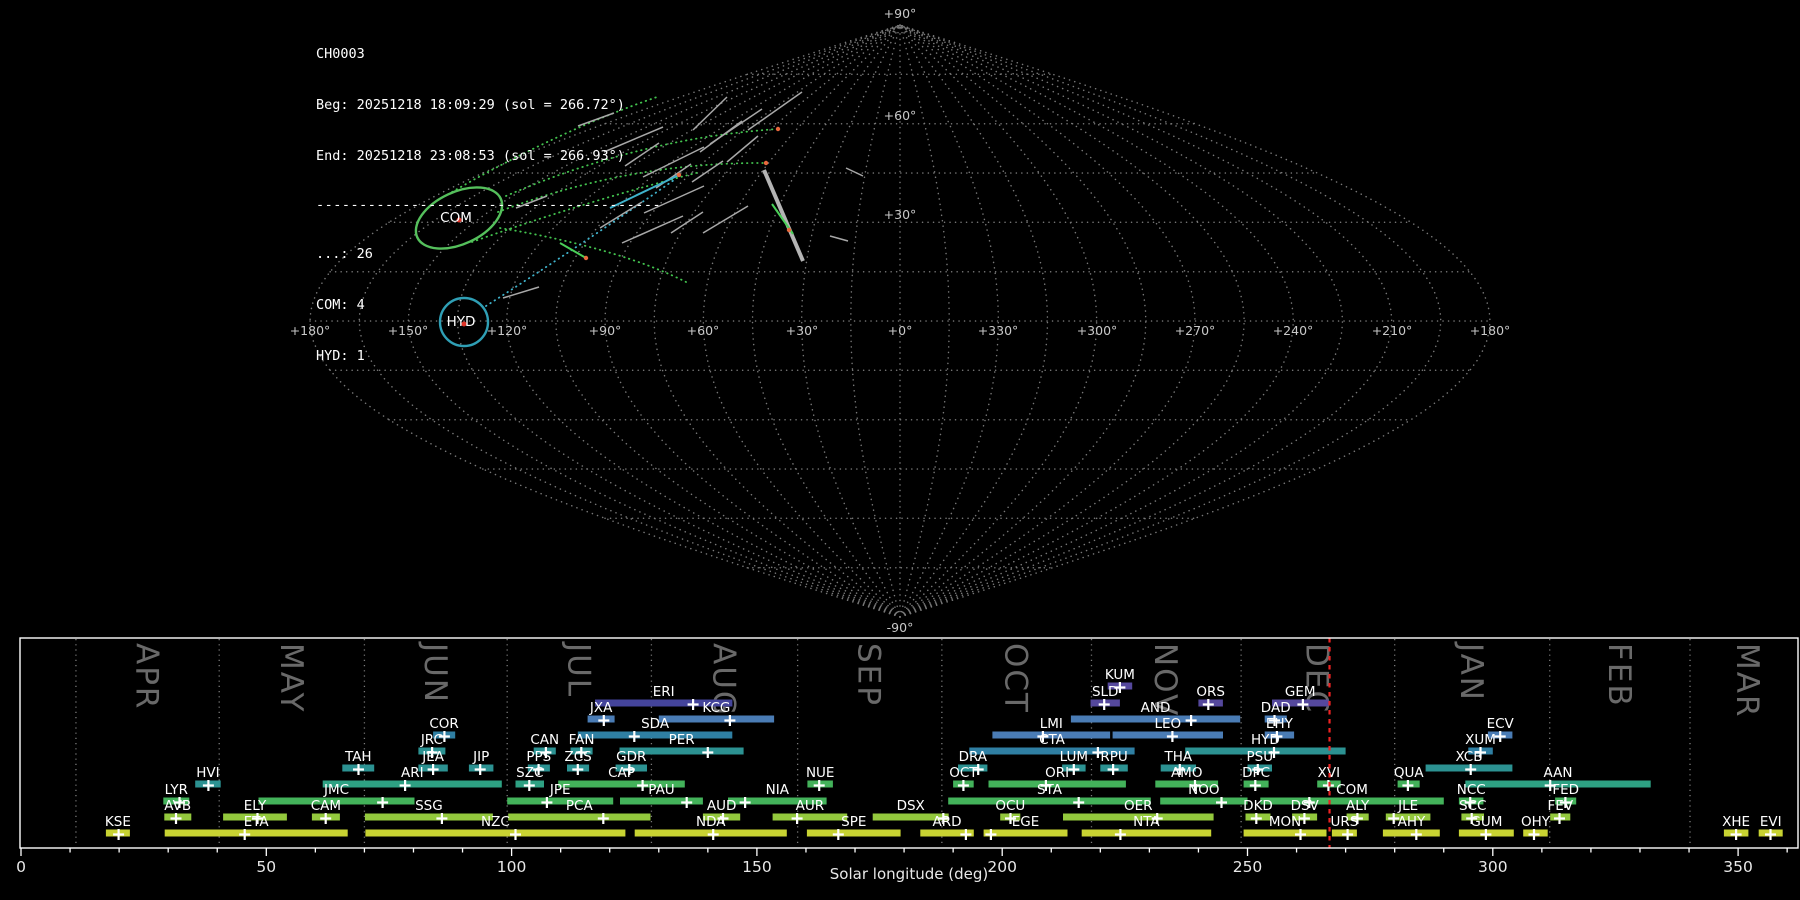 This screenshot has height=900, width=1800. What do you see at coordinates (291, 678) in the screenshot?
I see `month-label-may: MAY` at bounding box center [291, 678].